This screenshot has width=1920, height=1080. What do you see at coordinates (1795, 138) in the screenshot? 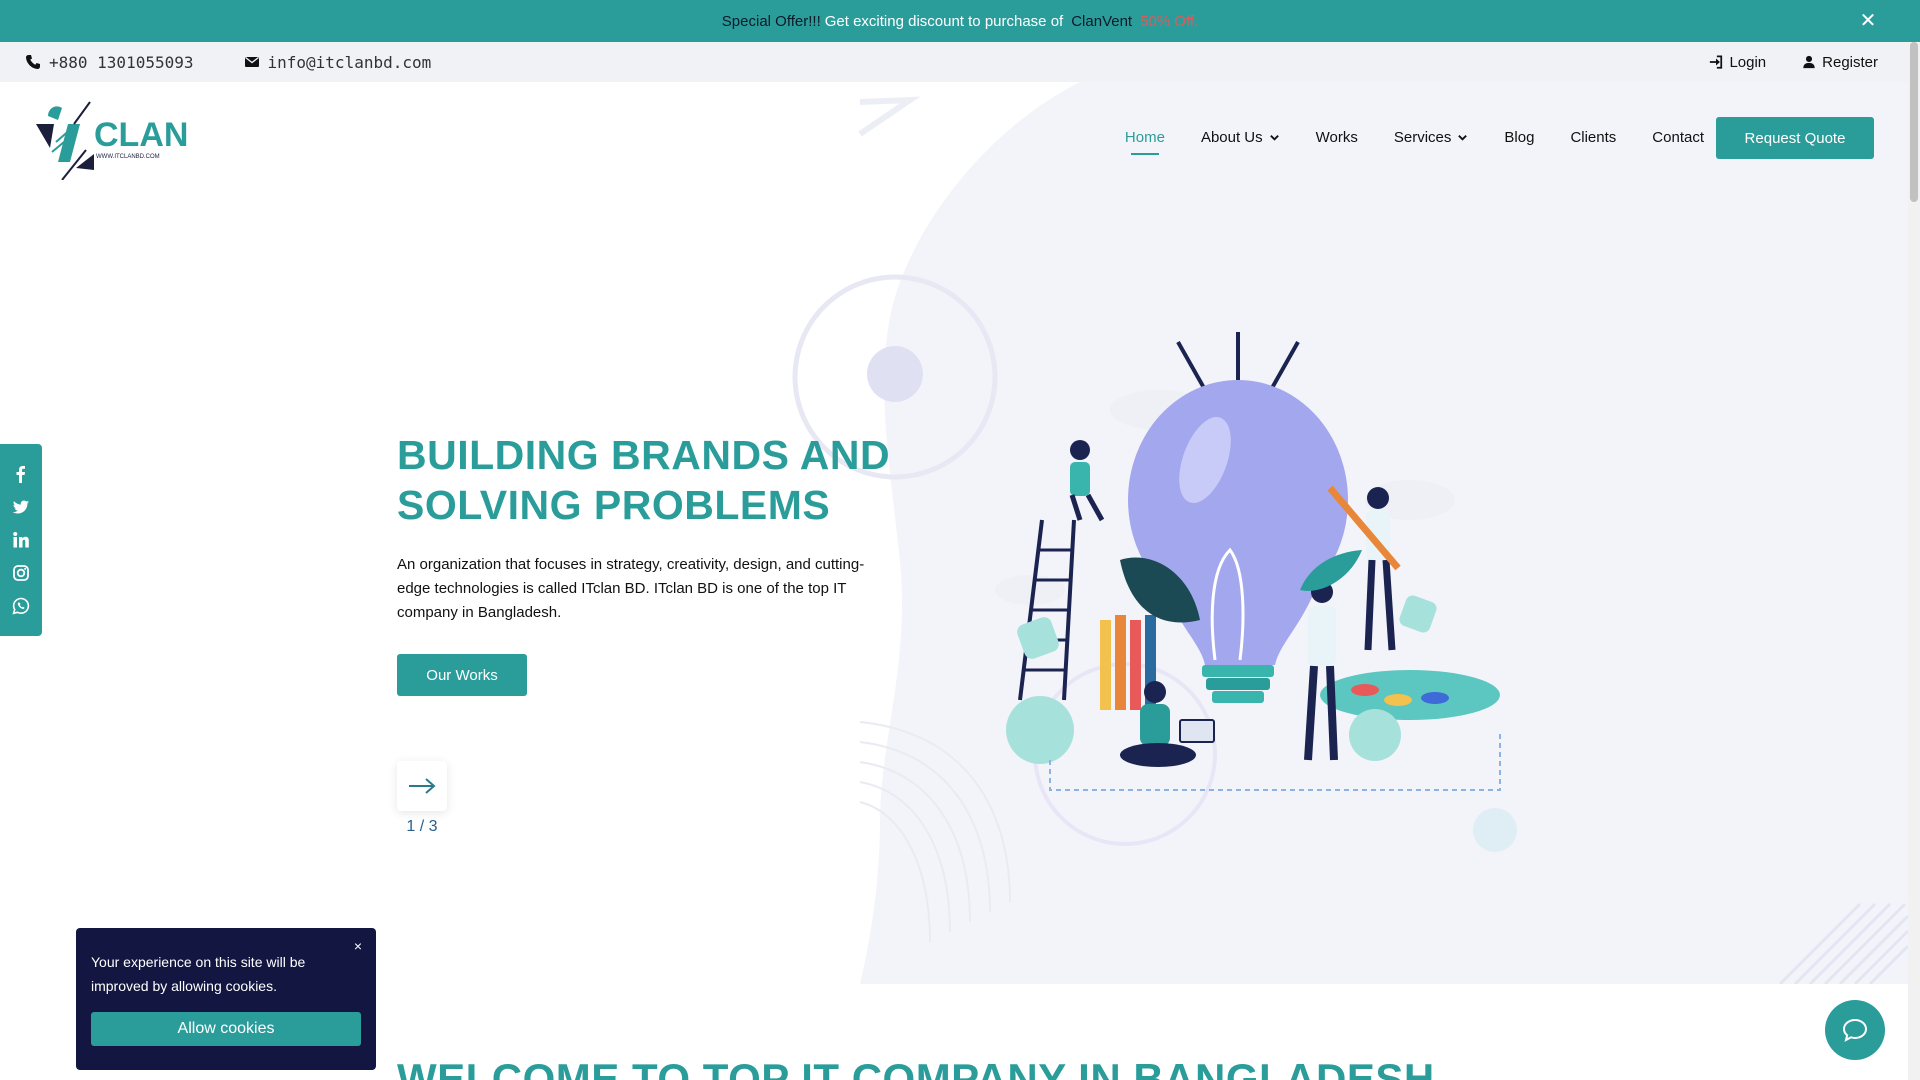
I see `request-quote-button: Request Quote` at bounding box center [1795, 138].